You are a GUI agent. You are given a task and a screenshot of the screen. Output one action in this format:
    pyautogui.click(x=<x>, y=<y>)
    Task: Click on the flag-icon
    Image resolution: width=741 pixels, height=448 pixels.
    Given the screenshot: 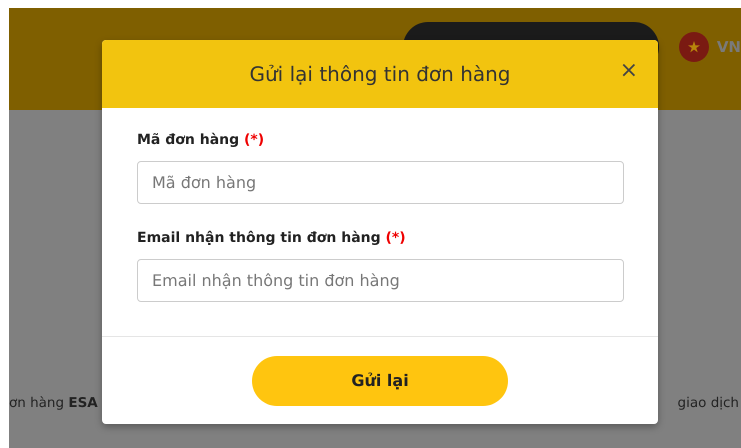 What is the action you would take?
    pyautogui.click(x=693, y=47)
    